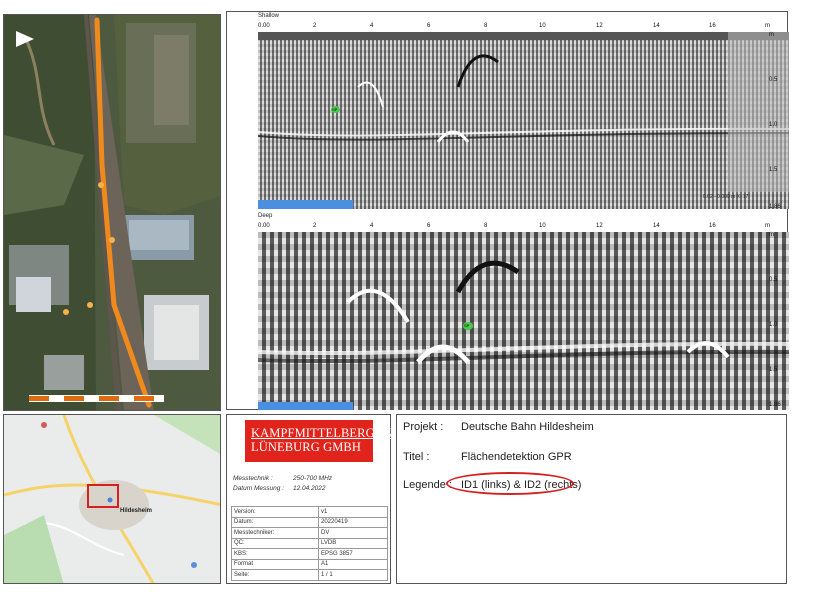  I want to click on table-row: Version: v1, so click(309, 512).